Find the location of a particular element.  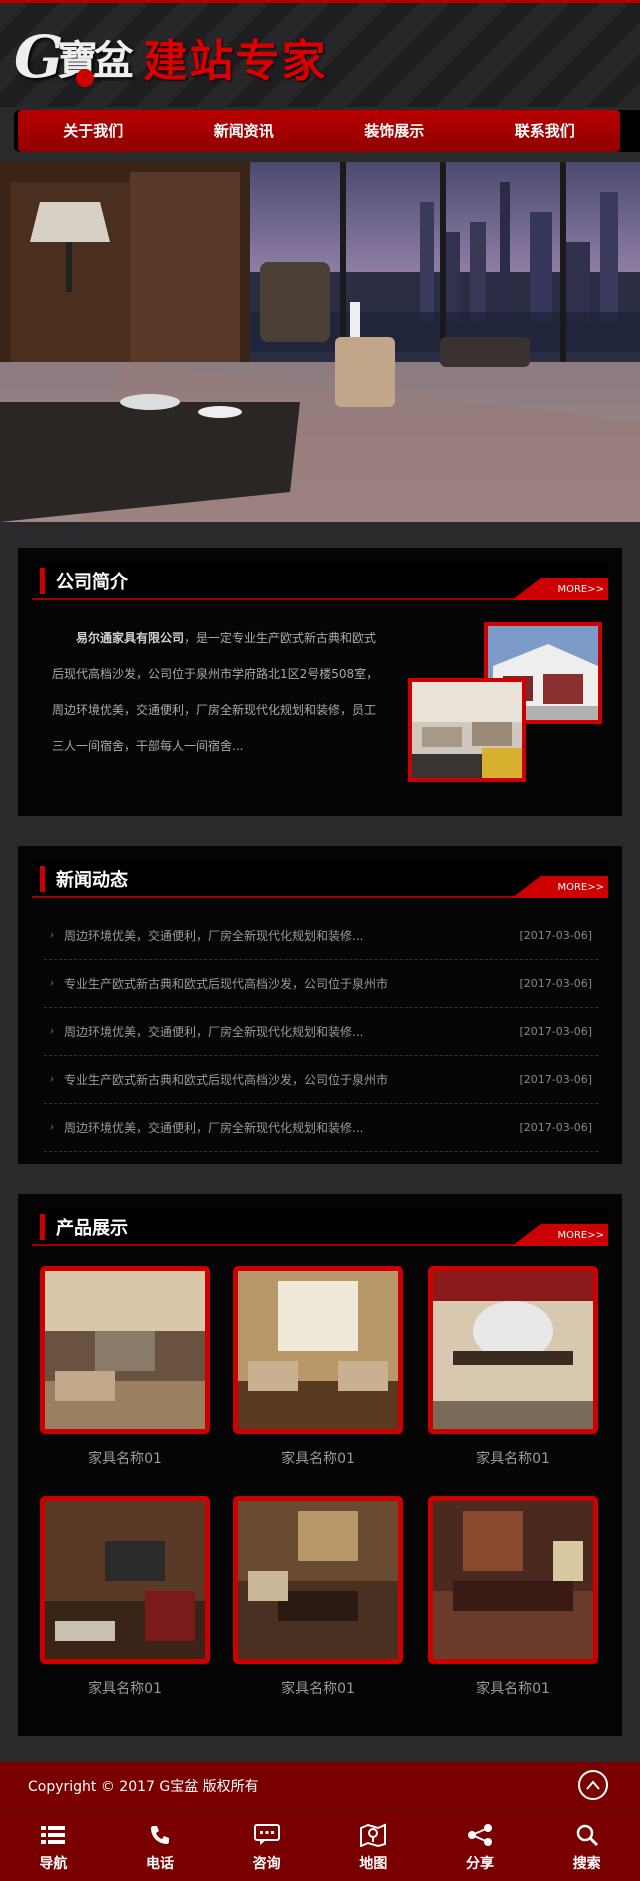

products-title: 产品展示 is located at coordinates (92, 1228).